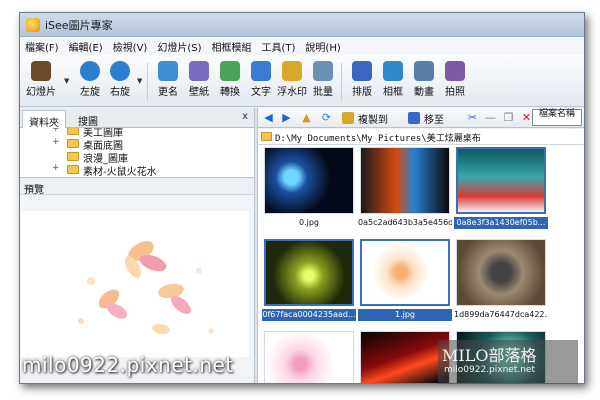 This screenshot has width=600, height=400. What do you see at coordinates (378, 139) in the screenshot?
I see `current-path: D:\My Documents\My Pictures\美工炫麗桌布` at bounding box center [378, 139].